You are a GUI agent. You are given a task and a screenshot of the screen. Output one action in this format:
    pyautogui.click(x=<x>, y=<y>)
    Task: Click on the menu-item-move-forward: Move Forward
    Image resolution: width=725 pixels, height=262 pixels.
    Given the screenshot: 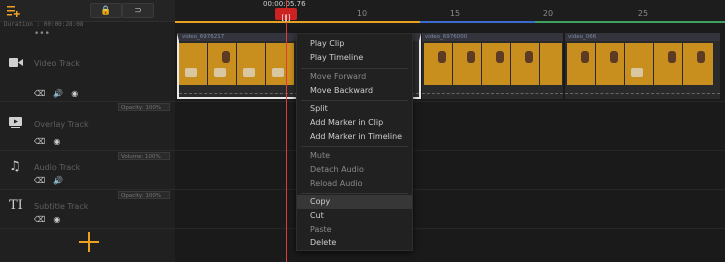 What is the action you would take?
    pyautogui.click(x=354, y=77)
    